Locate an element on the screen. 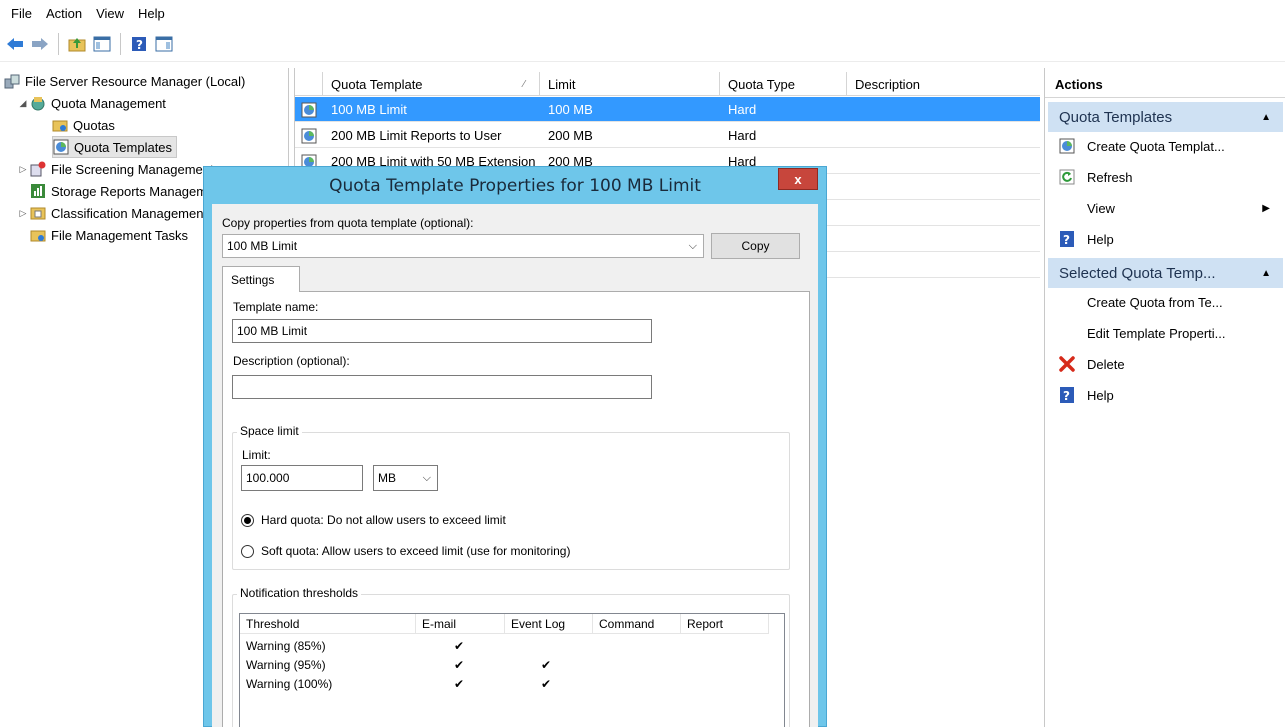 This screenshot has height=727, width=1285. action-delete: Delete is located at coordinates (1171, 364).